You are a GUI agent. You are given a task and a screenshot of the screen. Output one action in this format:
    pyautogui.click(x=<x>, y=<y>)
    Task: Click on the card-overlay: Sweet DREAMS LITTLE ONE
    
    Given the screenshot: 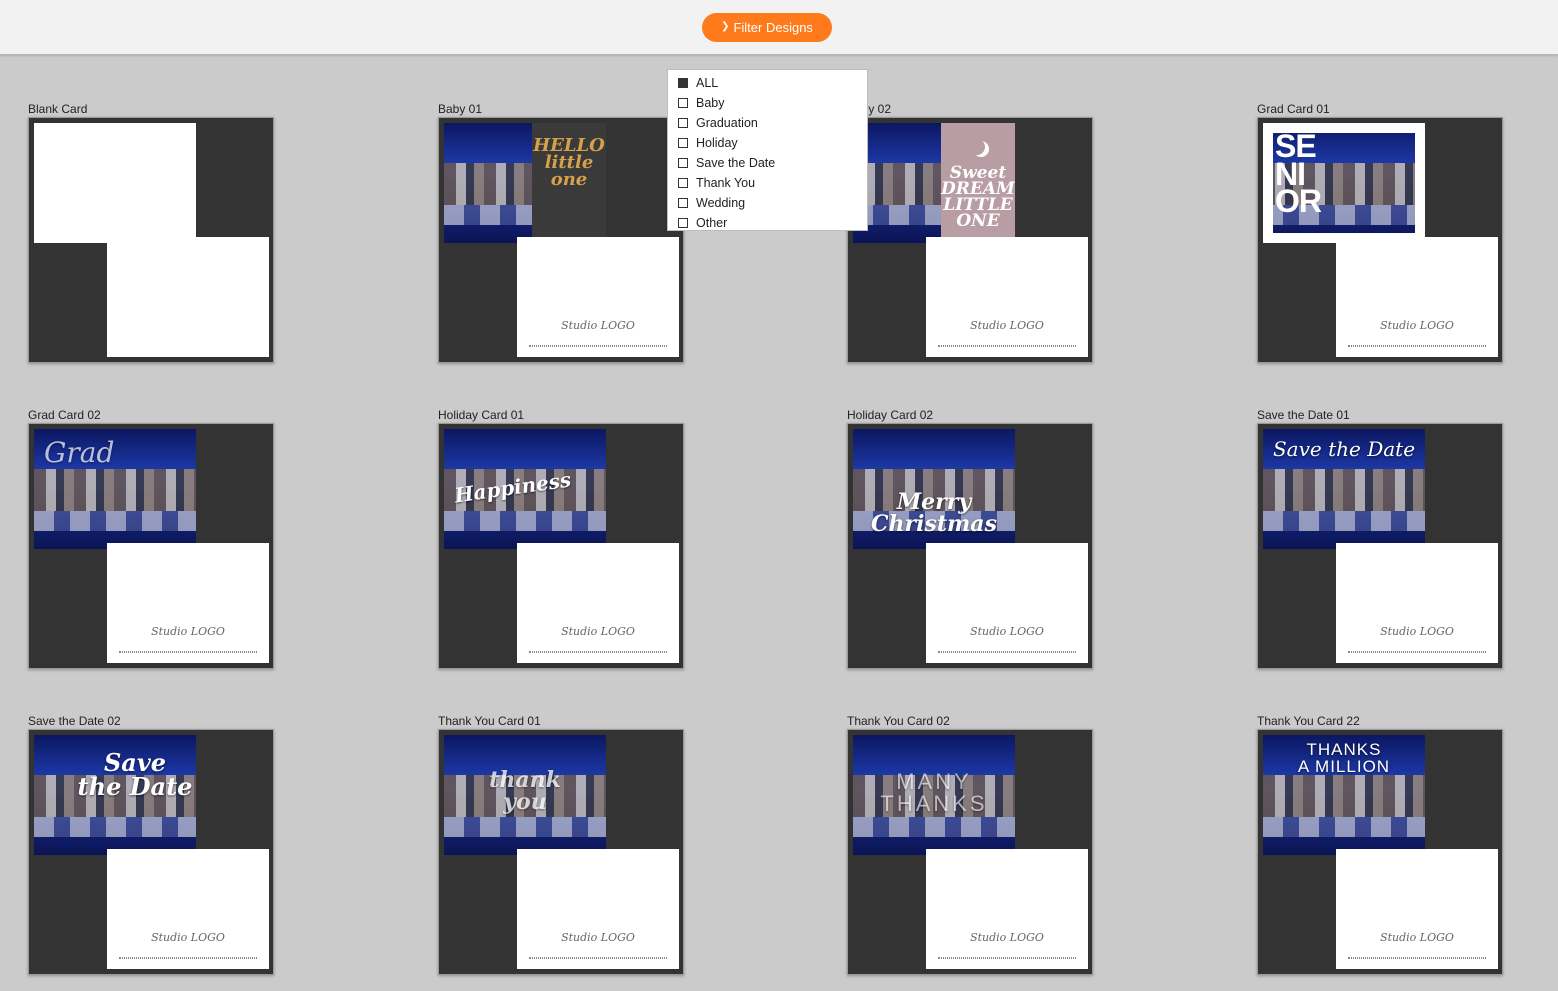 What is the action you would take?
    pyautogui.click(x=978, y=183)
    